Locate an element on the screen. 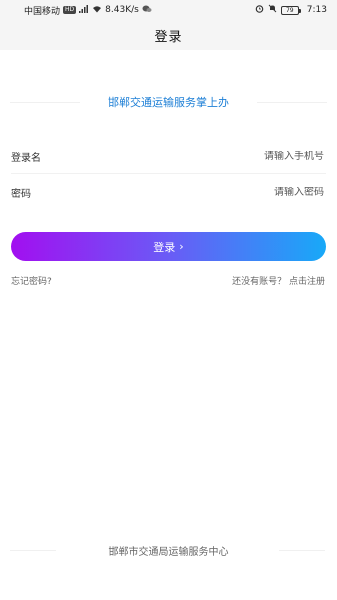  password-label: 密码 is located at coordinates (21, 194).